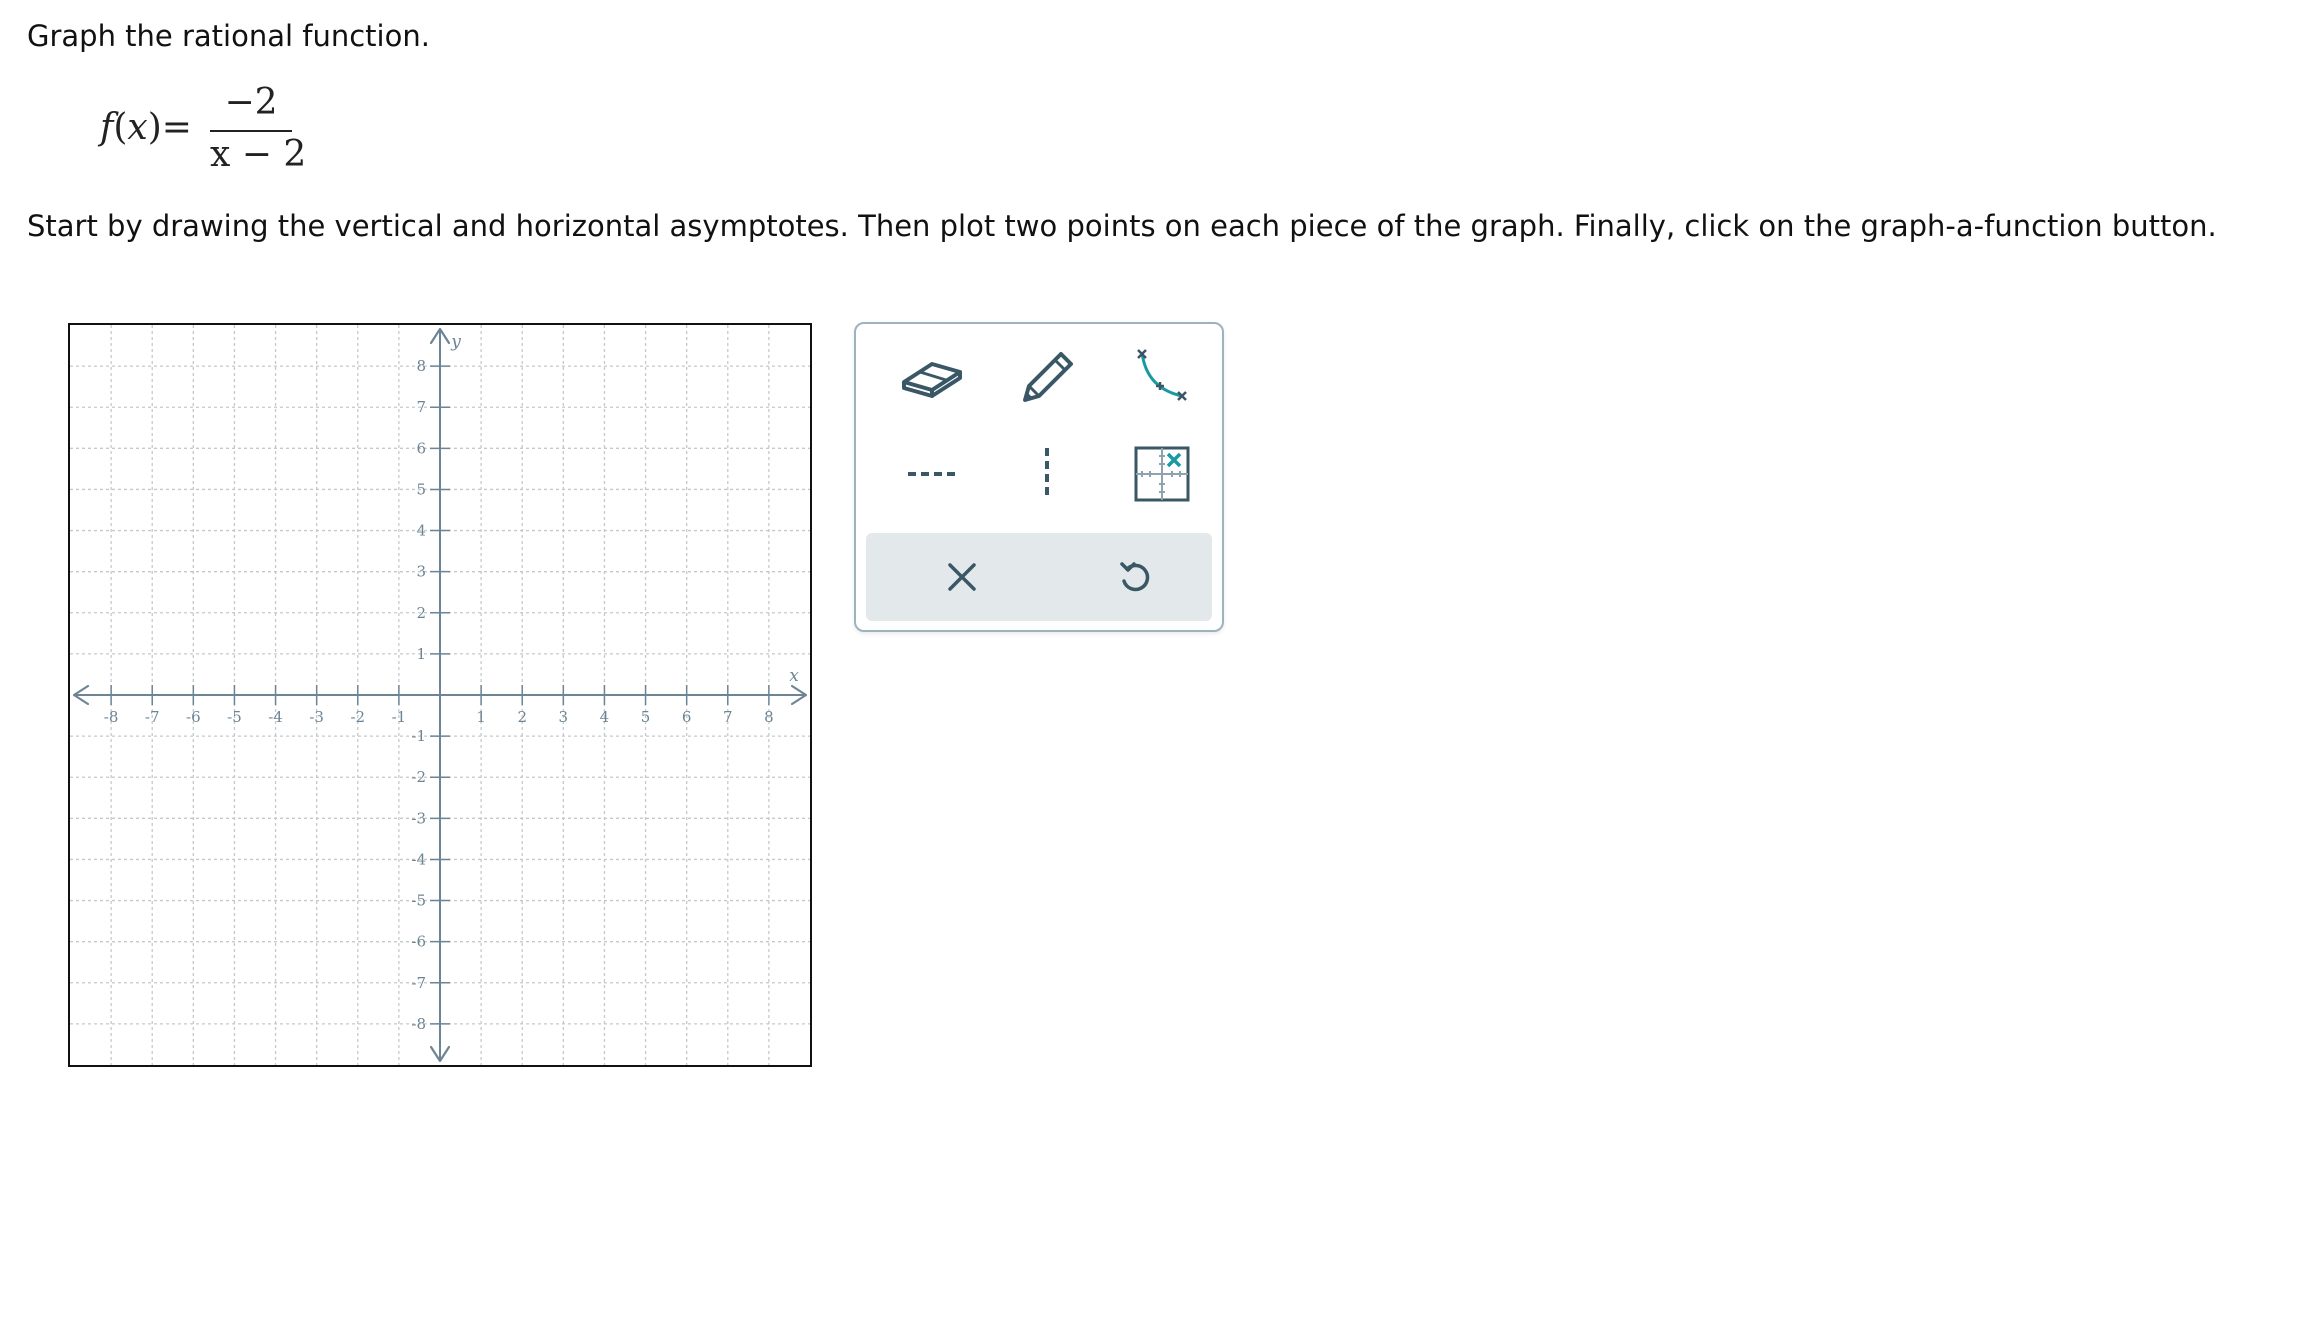 The width and height of the screenshot is (2303, 1321). I want to click on pencil-tool-button, so click(1047, 378).